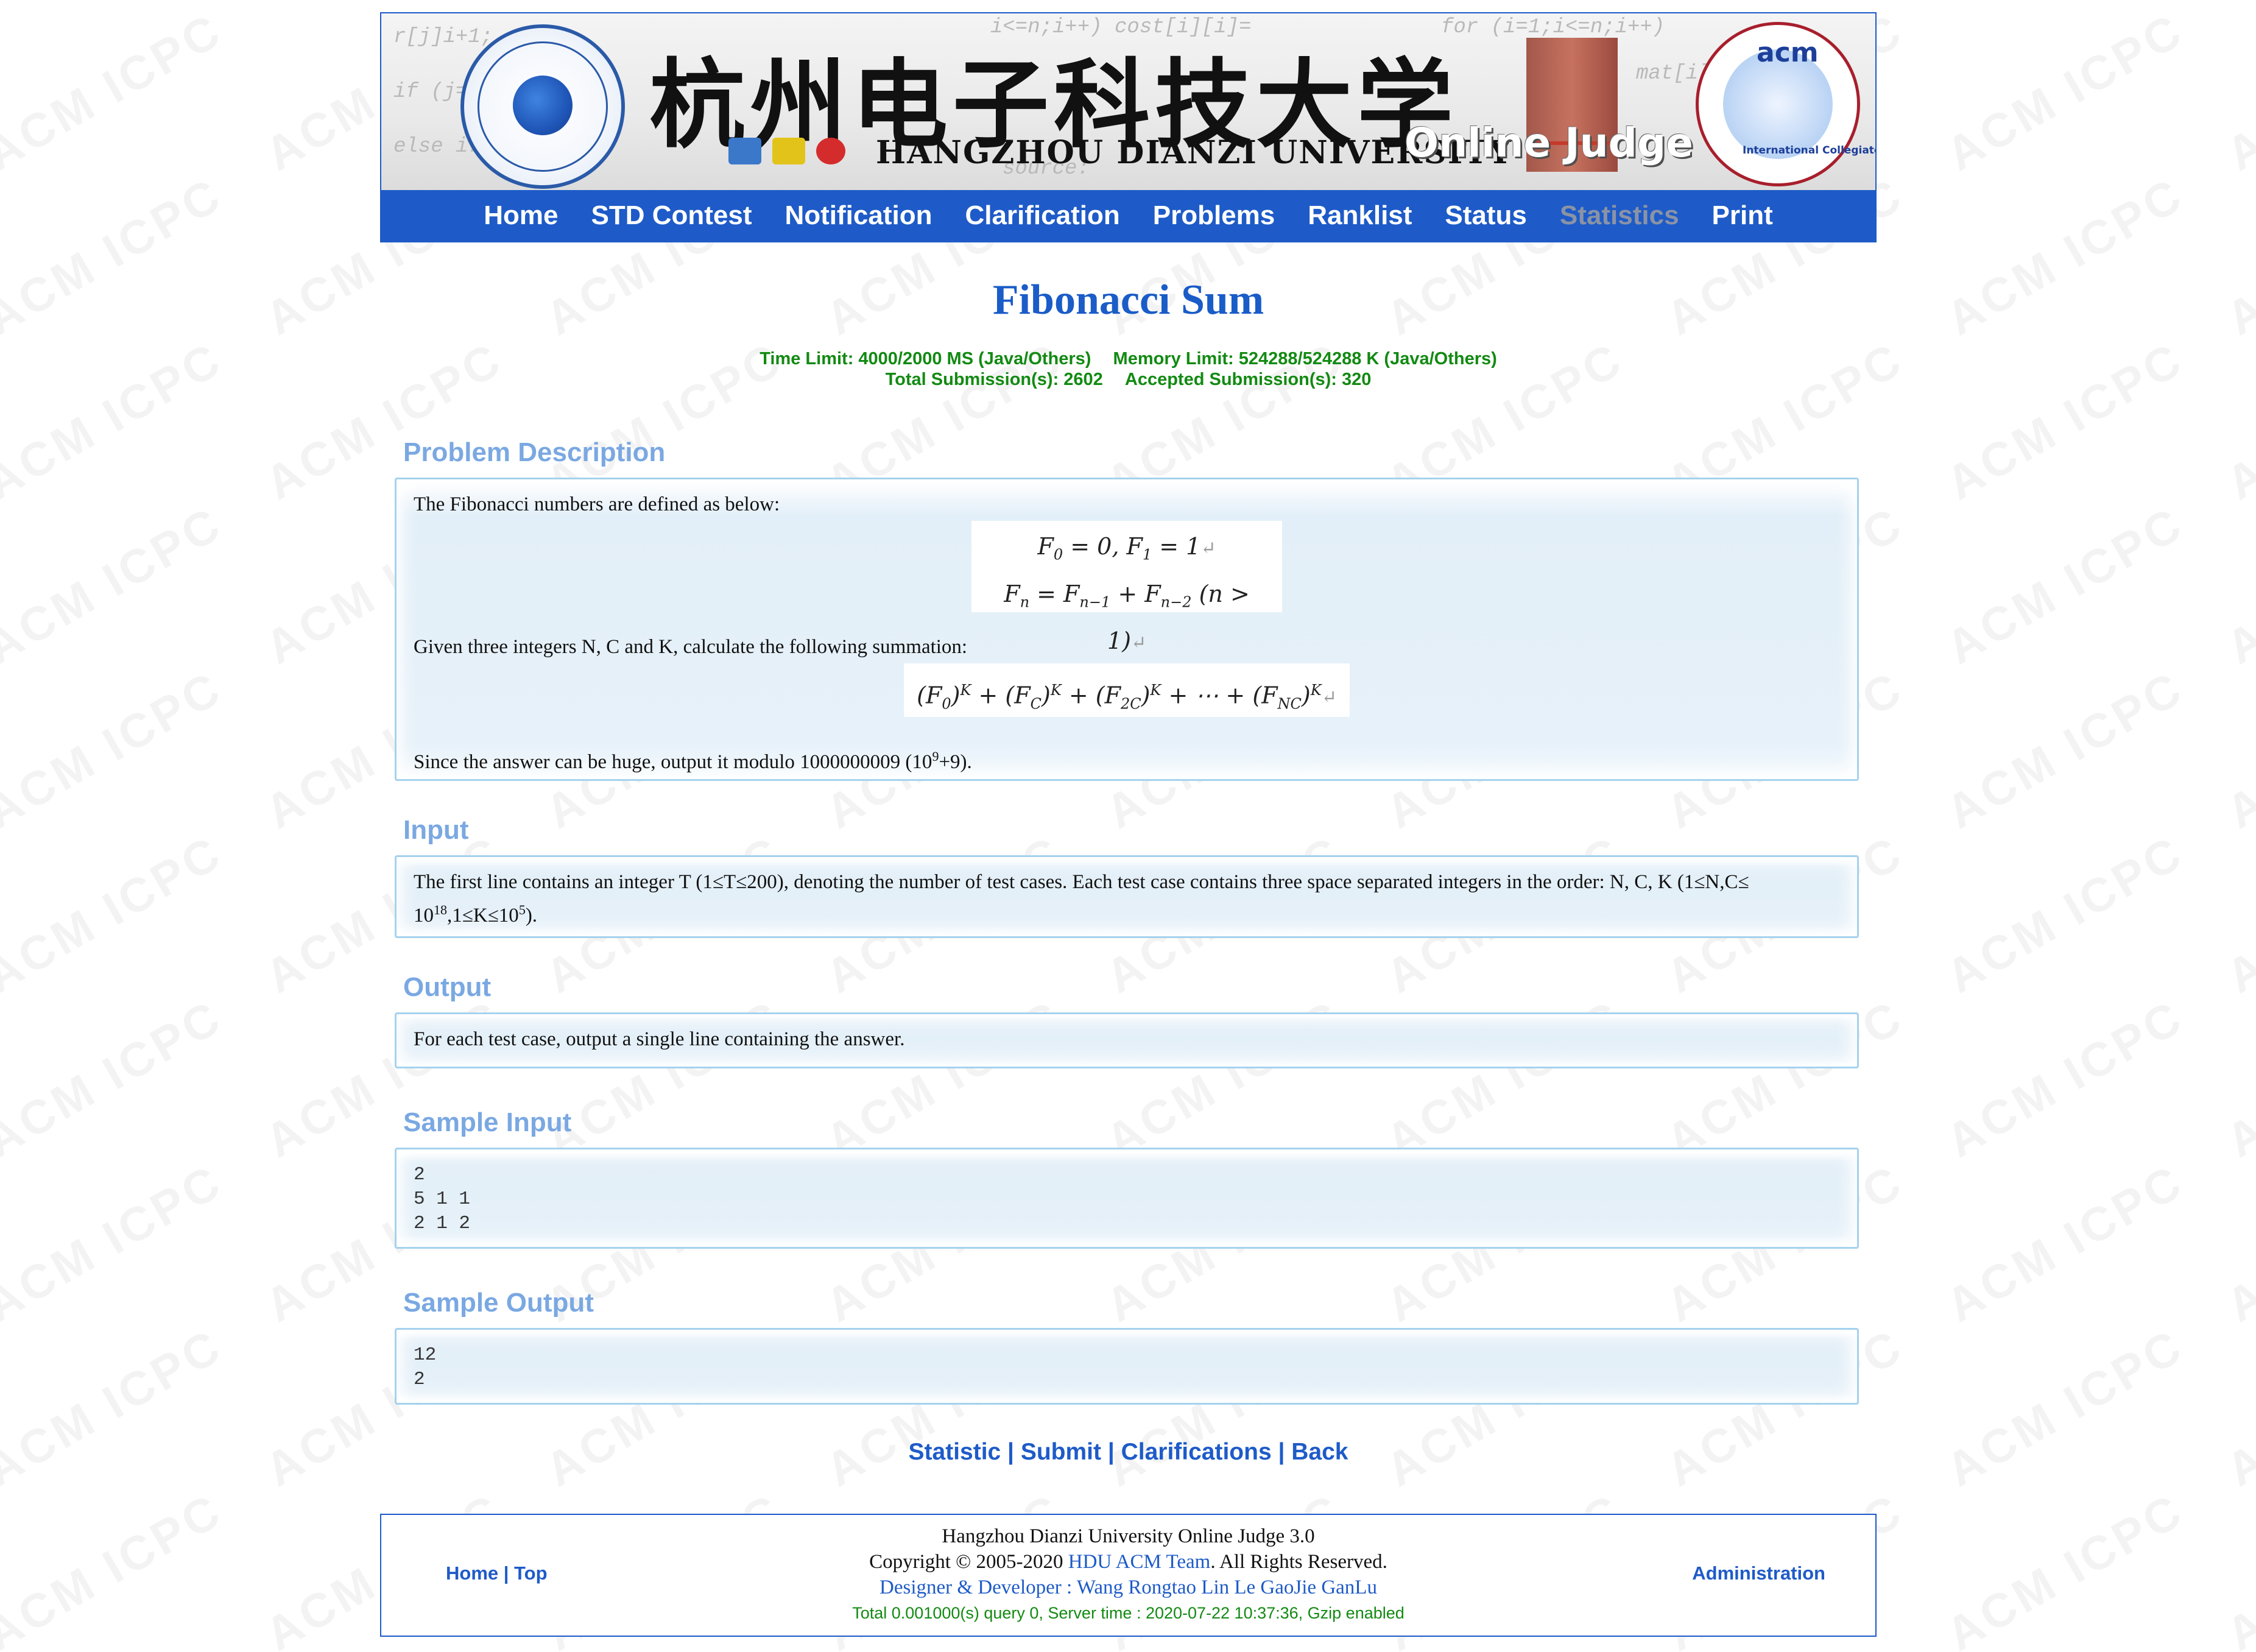  I want to click on seal-emblem-icon, so click(543, 105).